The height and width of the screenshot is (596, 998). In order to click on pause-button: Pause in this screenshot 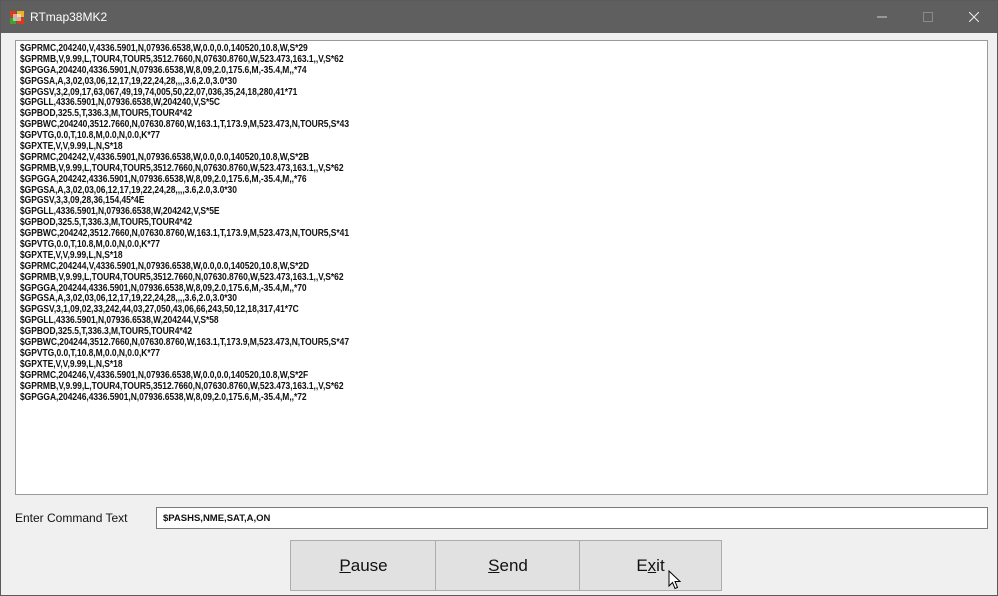, I will do `click(363, 565)`.